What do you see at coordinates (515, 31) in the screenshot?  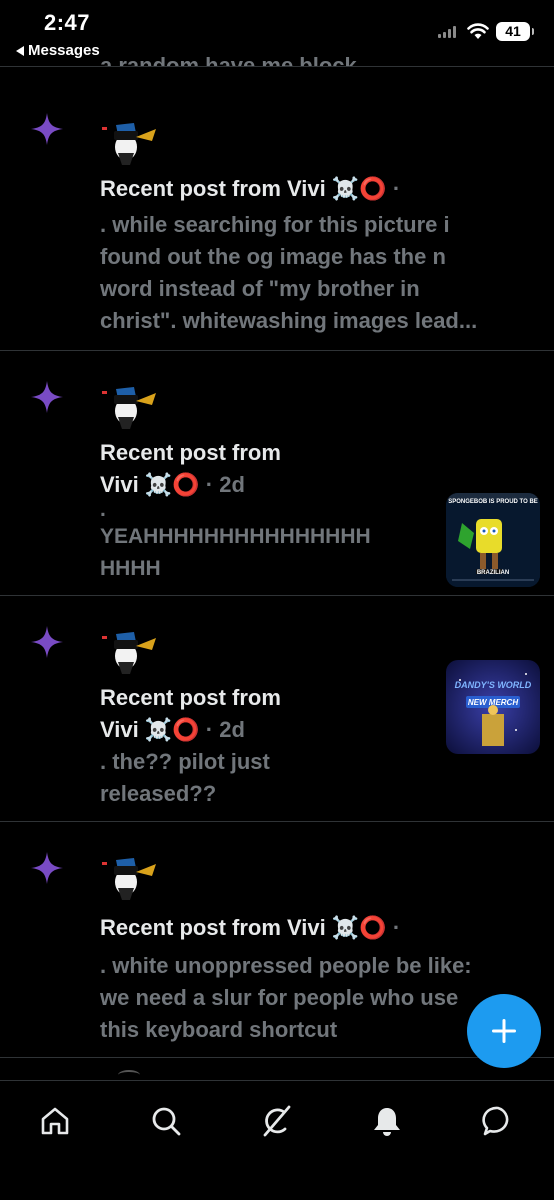 I see `battery-indicator: 41` at bounding box center [515, 31].